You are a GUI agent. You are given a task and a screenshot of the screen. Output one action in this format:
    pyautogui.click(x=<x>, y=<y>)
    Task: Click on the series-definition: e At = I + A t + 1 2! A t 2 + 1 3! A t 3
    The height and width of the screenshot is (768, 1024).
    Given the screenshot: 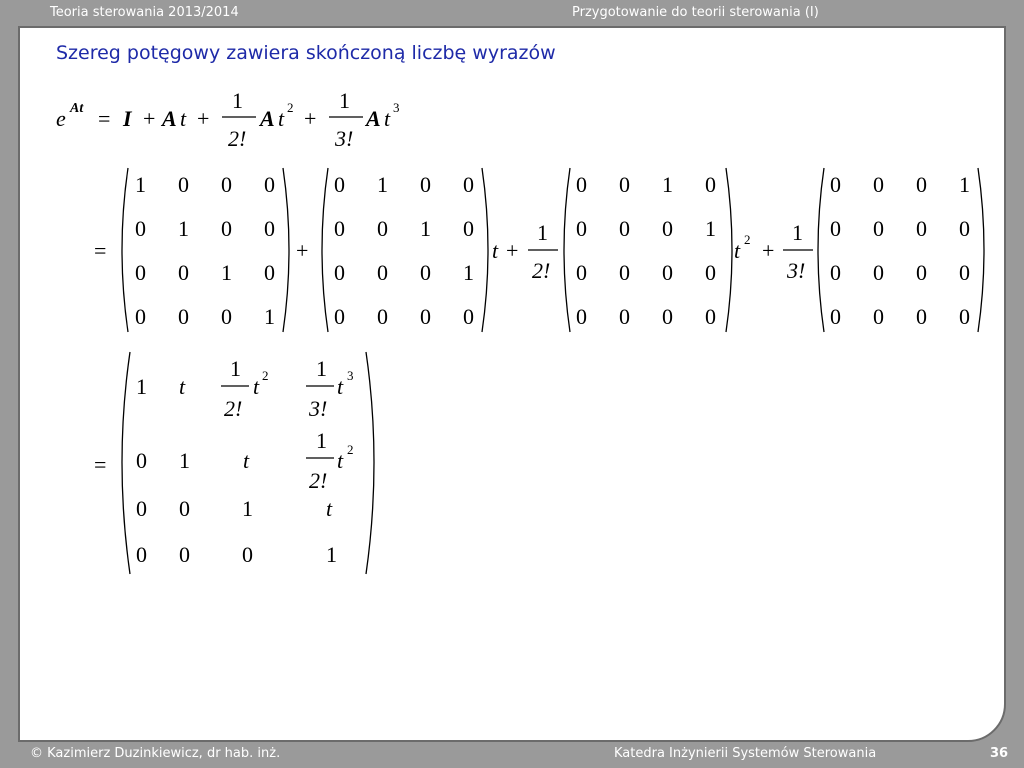 What is the action you would take?
    pyautogui.click(x=228, y=119)
    